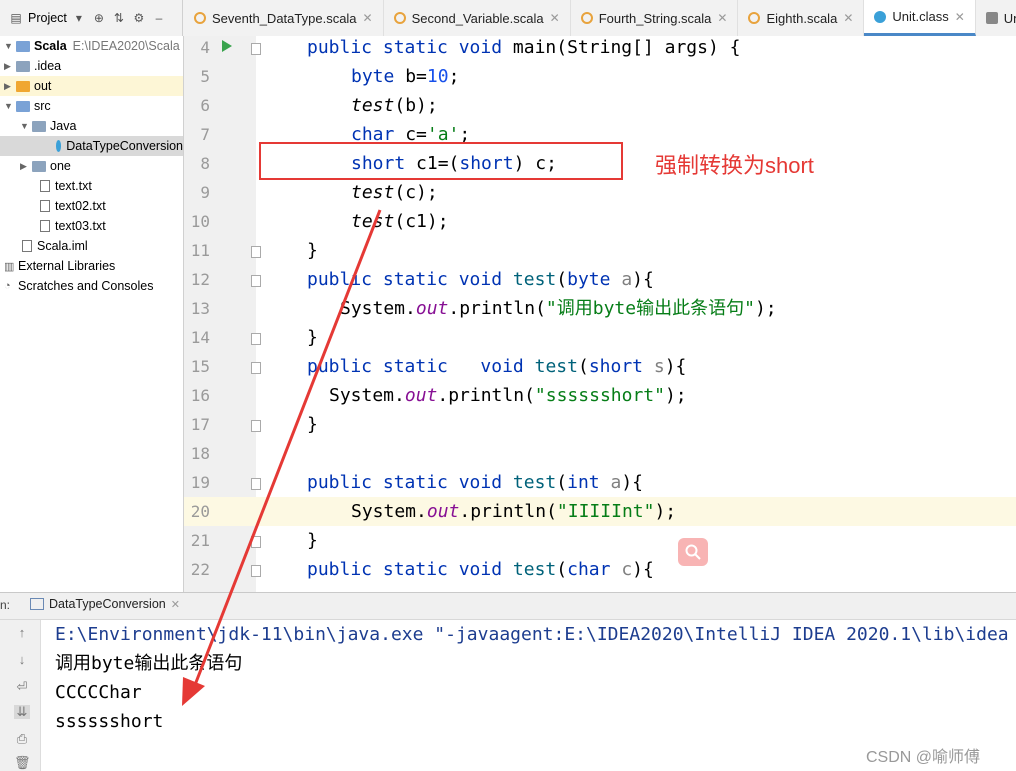 This screenshot has height=771, width=1016. What do you see at coordinates (367, 395) in the screenshot?
I see `code-token: System.` at bounding box center [367, 395].